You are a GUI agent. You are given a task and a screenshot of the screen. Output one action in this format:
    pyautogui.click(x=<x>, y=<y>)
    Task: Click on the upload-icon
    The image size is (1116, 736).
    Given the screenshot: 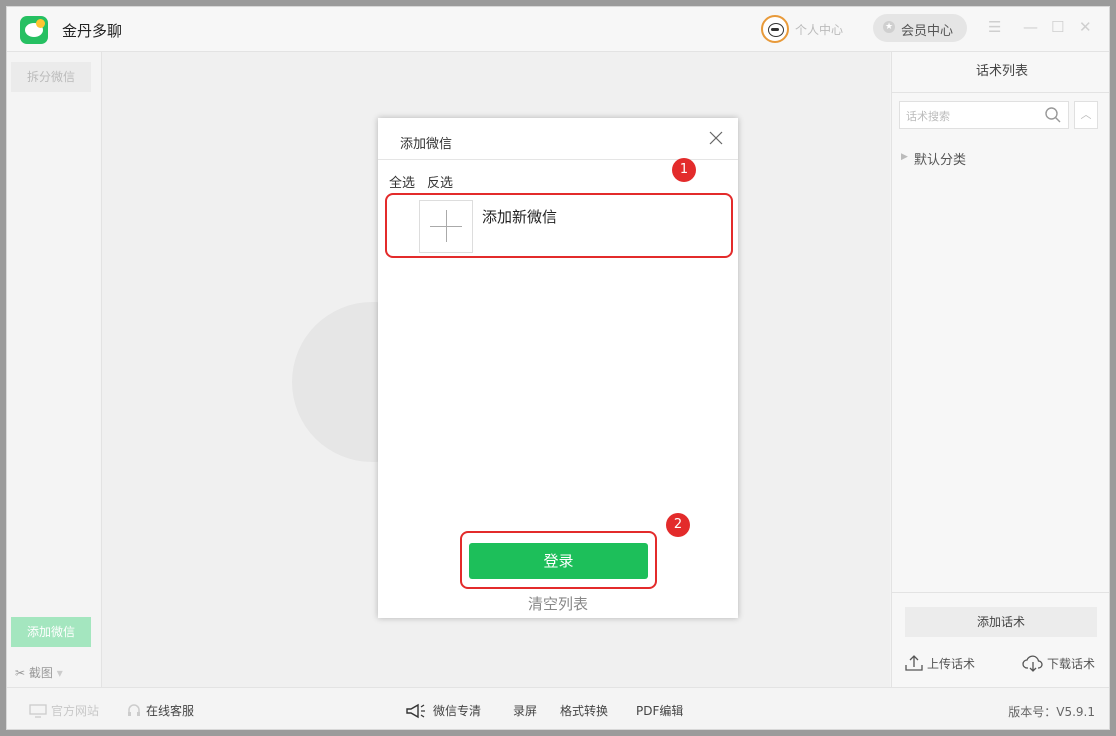 What is the action you would take?
    pyautogui.click(x=914, y=663)
    